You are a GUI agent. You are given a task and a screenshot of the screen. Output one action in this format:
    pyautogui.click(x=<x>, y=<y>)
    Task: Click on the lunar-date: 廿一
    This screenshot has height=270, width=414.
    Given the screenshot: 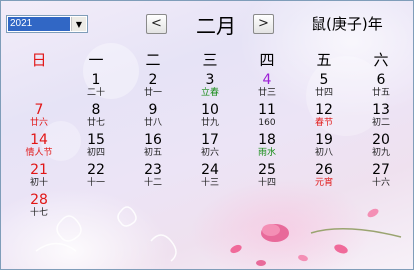 What is the action you would take?
    pyautogui.click(x=152, y=93)
    